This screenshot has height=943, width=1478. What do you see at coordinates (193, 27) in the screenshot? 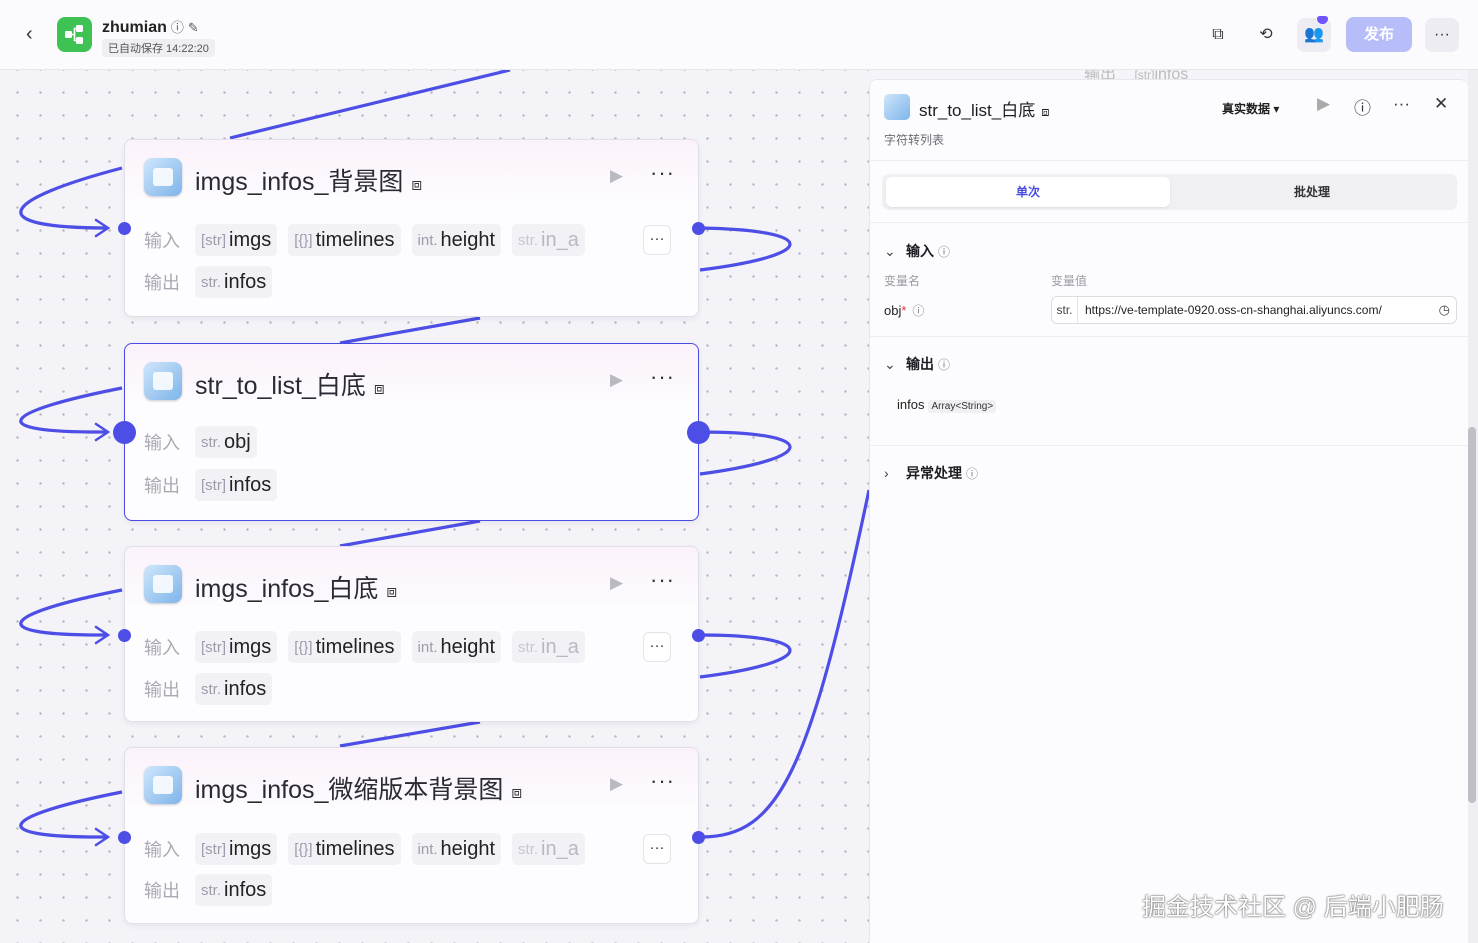
I see `edit-icon: ✎` at bounding box center [193, 27].